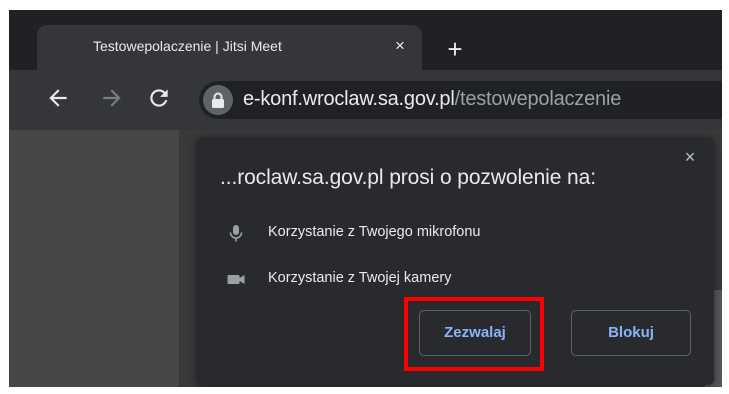 The image size is (729, 394). I want to click on arrow-left-icon, so click(58, 98).